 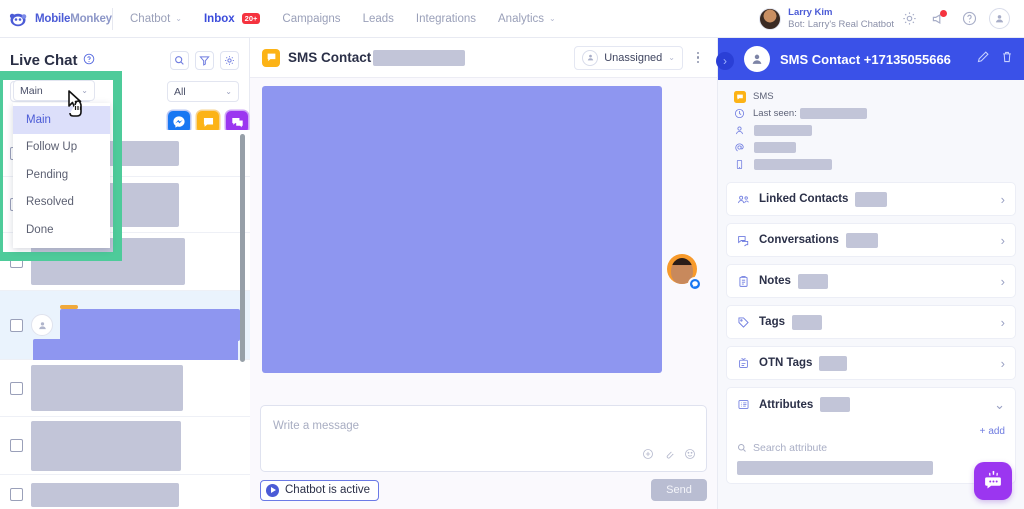 What do you see at coordinates (31, 90) in the screenshot?
I see `folder-dropdown-value: Main` at bounding box center [31, 90].